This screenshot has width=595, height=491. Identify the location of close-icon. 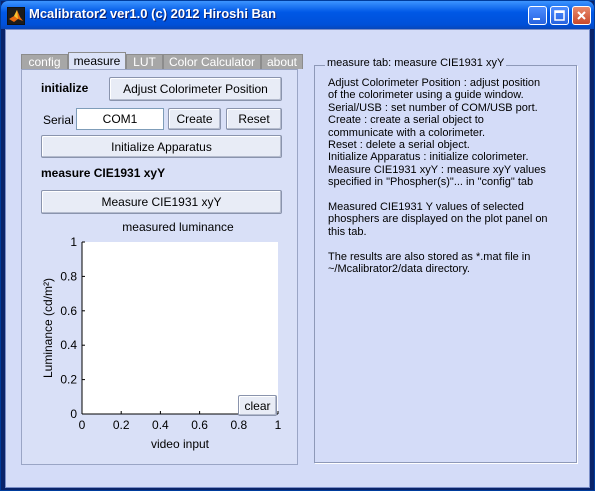
(581, 15).